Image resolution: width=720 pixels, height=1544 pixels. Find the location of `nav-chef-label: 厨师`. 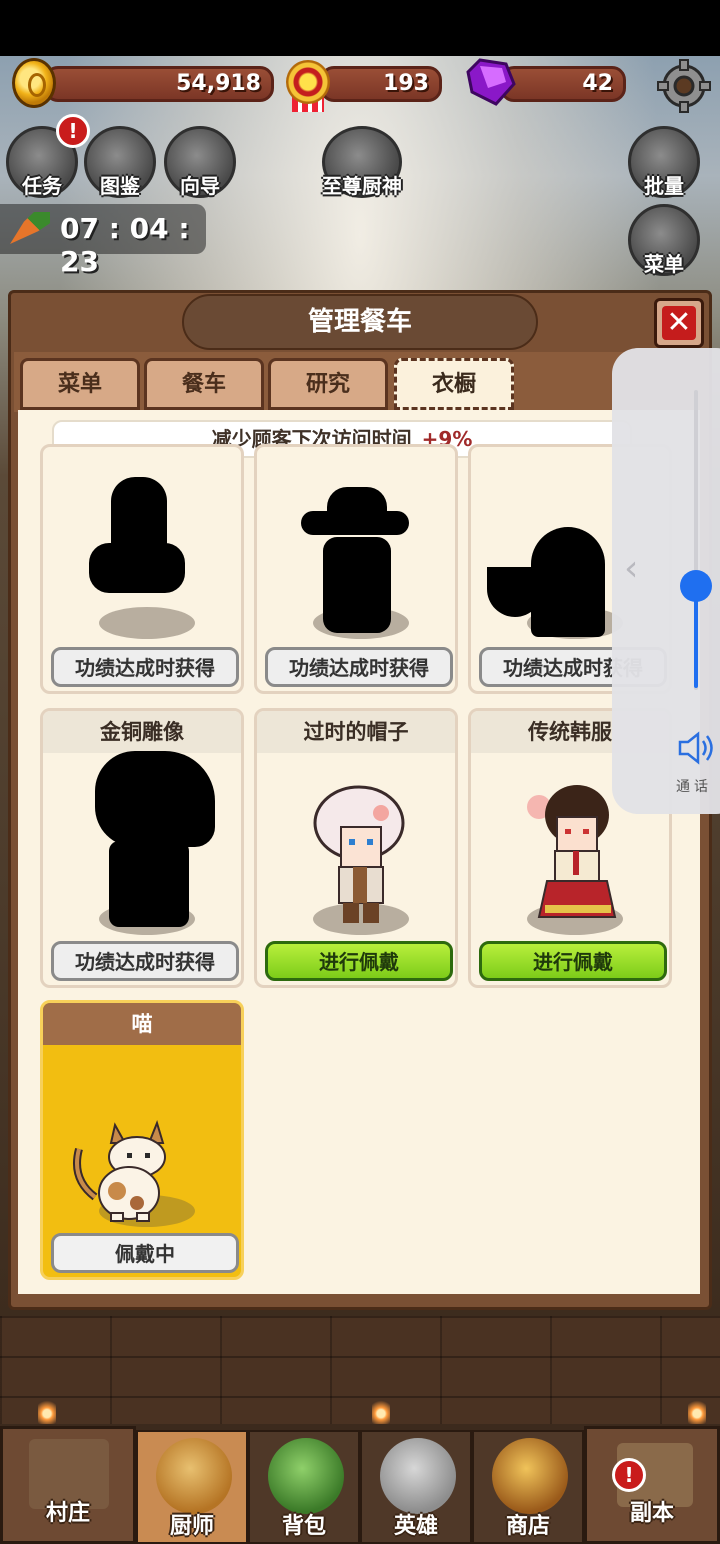

nav-chef-label: 厨师 is located at coordinates (191, 1526).